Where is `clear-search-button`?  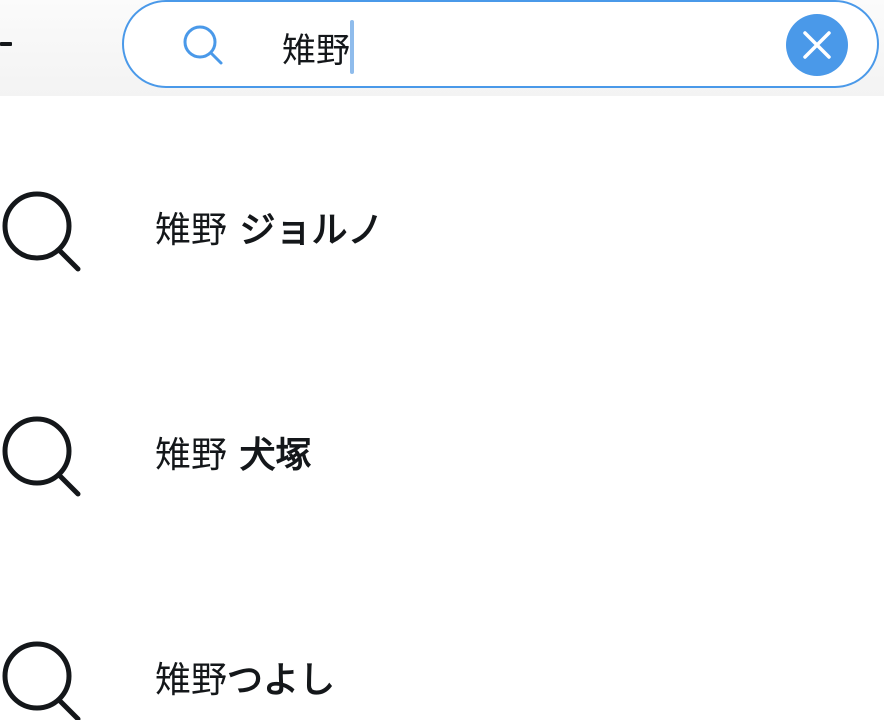
clear-search-button is located at coordinates (817, 45).